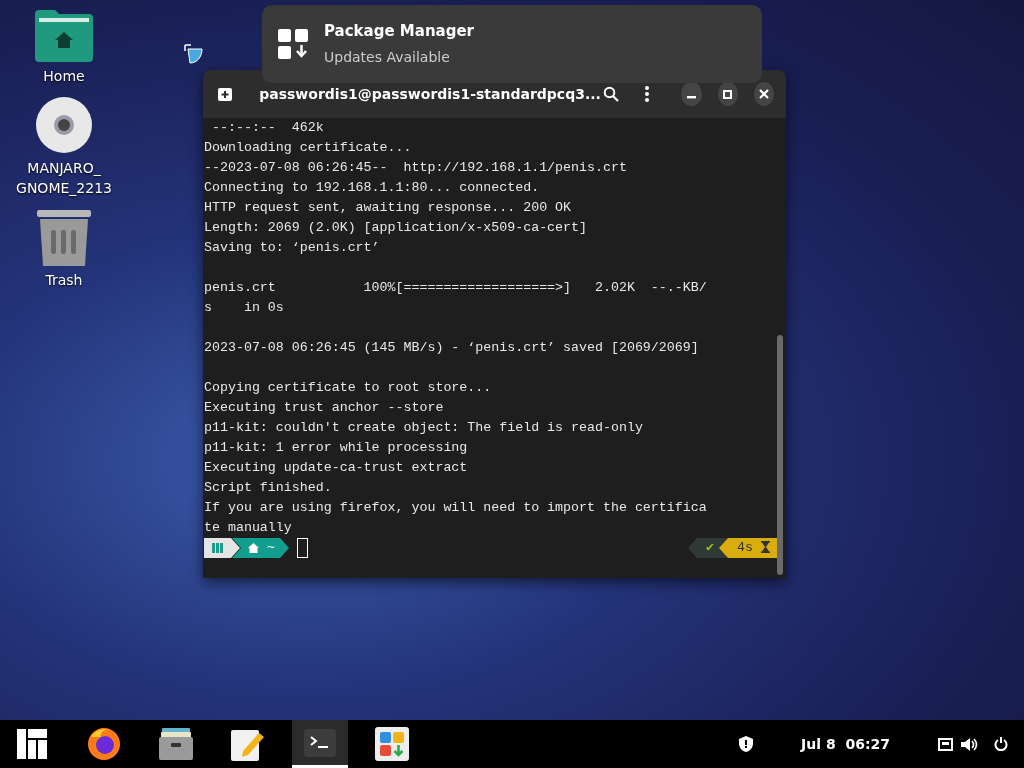 This screenshot has height=768, width=1024. What do you see at coordinates (945, 744) in the screenshot?
I see `network-icon` at bounding box center [945, 744].